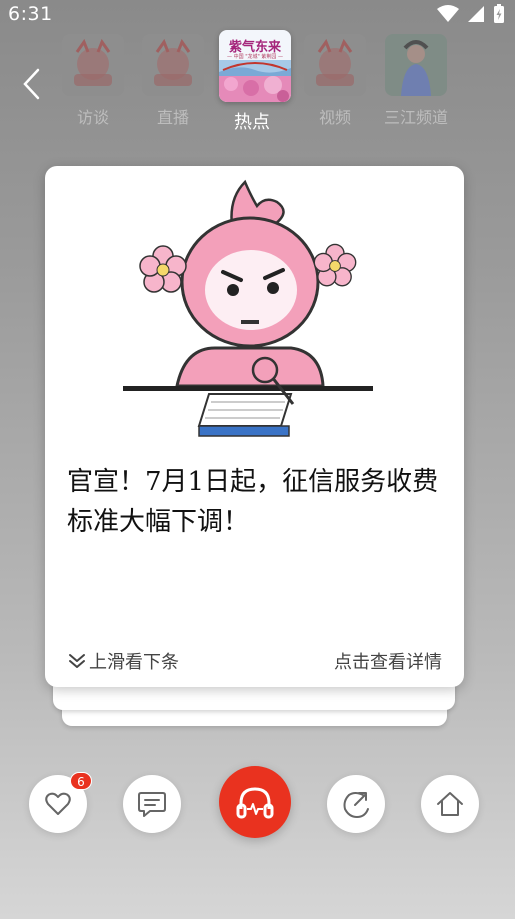  I want to click on channel-sanjiang: 三江频道, so click(416, 81).